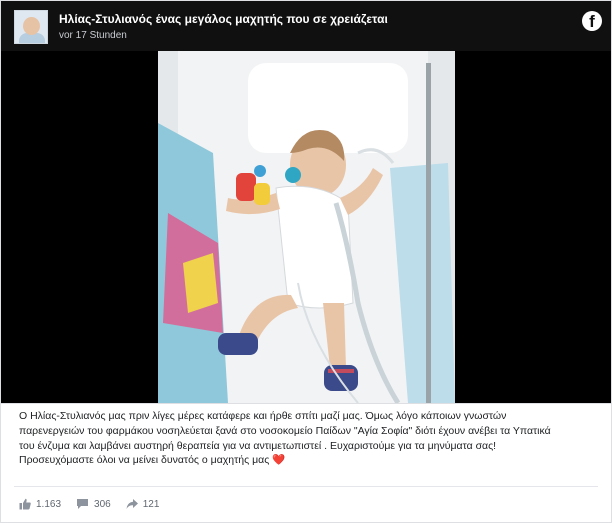  I want to click on share-count: 121, so click(151, 504).